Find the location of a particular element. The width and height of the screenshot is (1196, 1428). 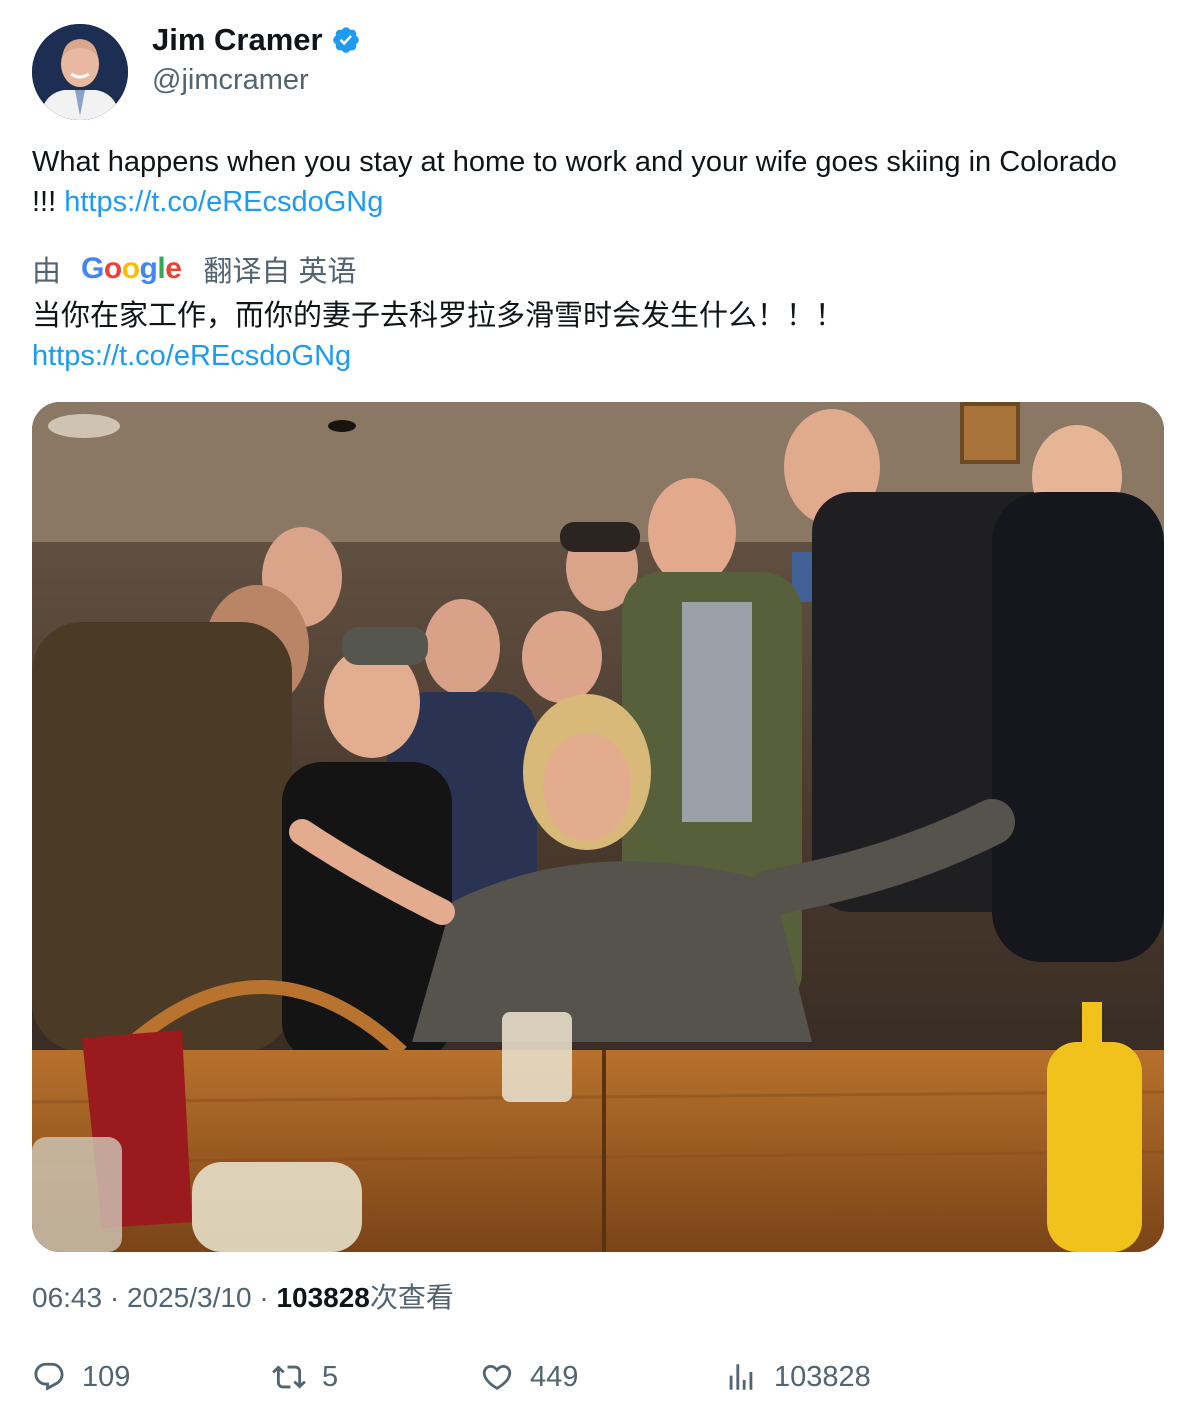

author-name-row: Jim Cramer is located at coordinates (256, 40).